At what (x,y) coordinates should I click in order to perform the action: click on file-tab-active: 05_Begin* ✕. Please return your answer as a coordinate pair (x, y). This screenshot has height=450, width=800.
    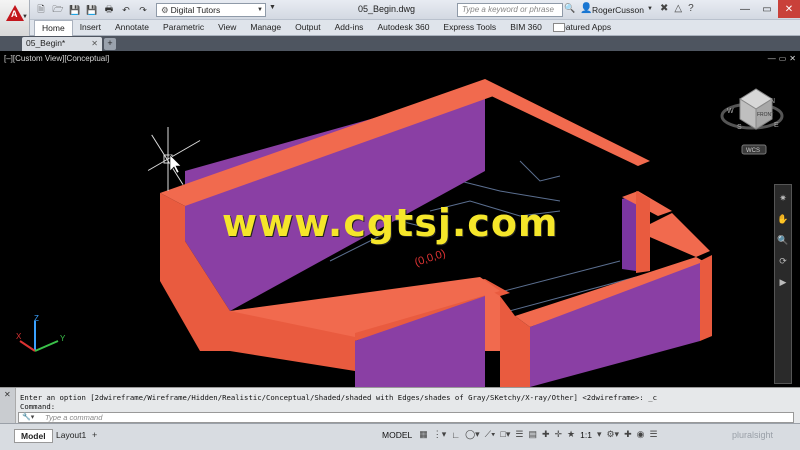
    Looking at the image, I should click on (62, 44).